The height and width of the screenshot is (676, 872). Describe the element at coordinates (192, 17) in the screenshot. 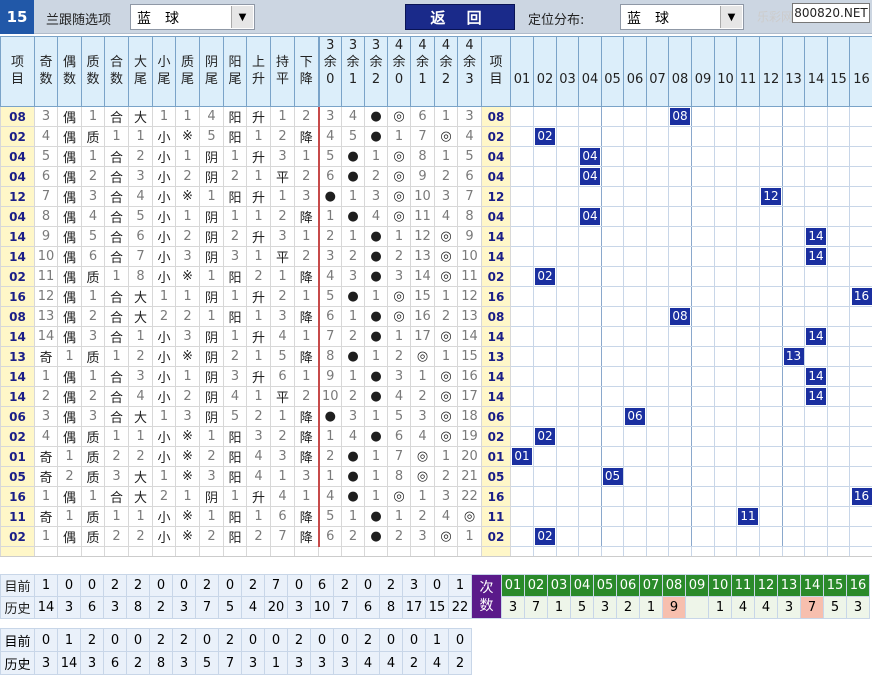

I see `filter-select: 蓝 球 ▼` at that location.